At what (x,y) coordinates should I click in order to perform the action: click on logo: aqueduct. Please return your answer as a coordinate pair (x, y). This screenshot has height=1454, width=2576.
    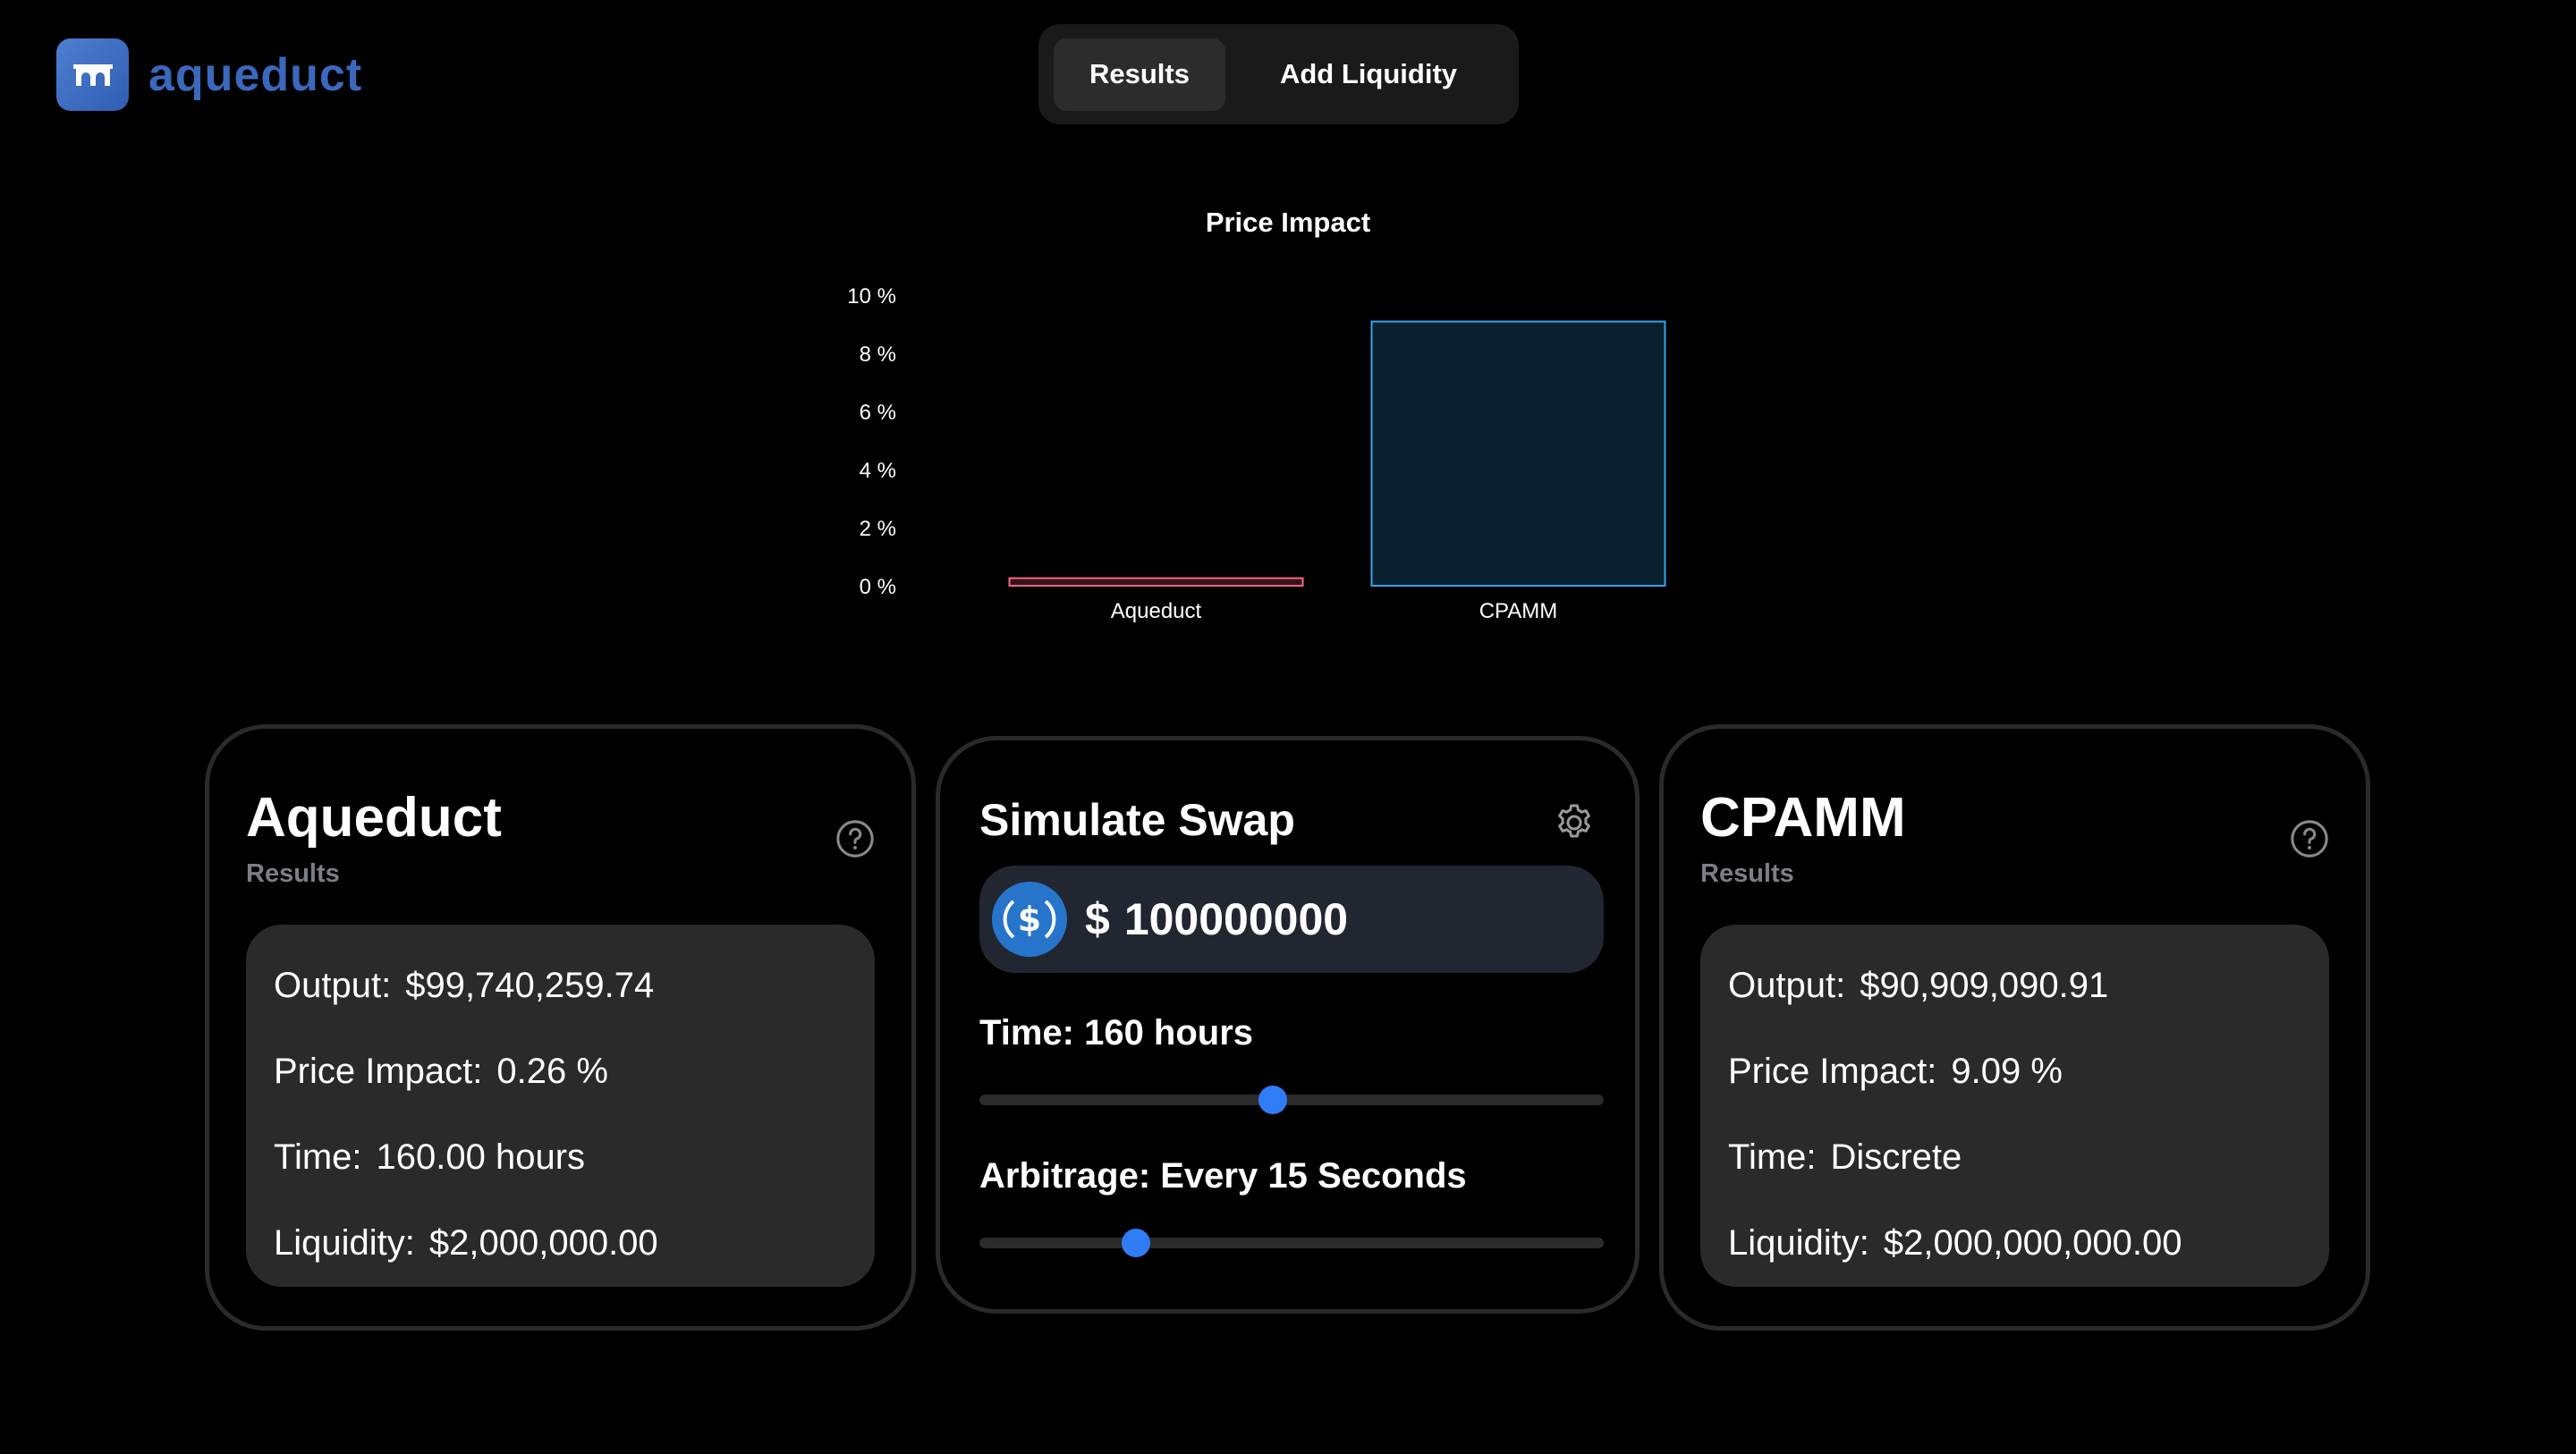
    Looking at the image, I should click on (209, 75).